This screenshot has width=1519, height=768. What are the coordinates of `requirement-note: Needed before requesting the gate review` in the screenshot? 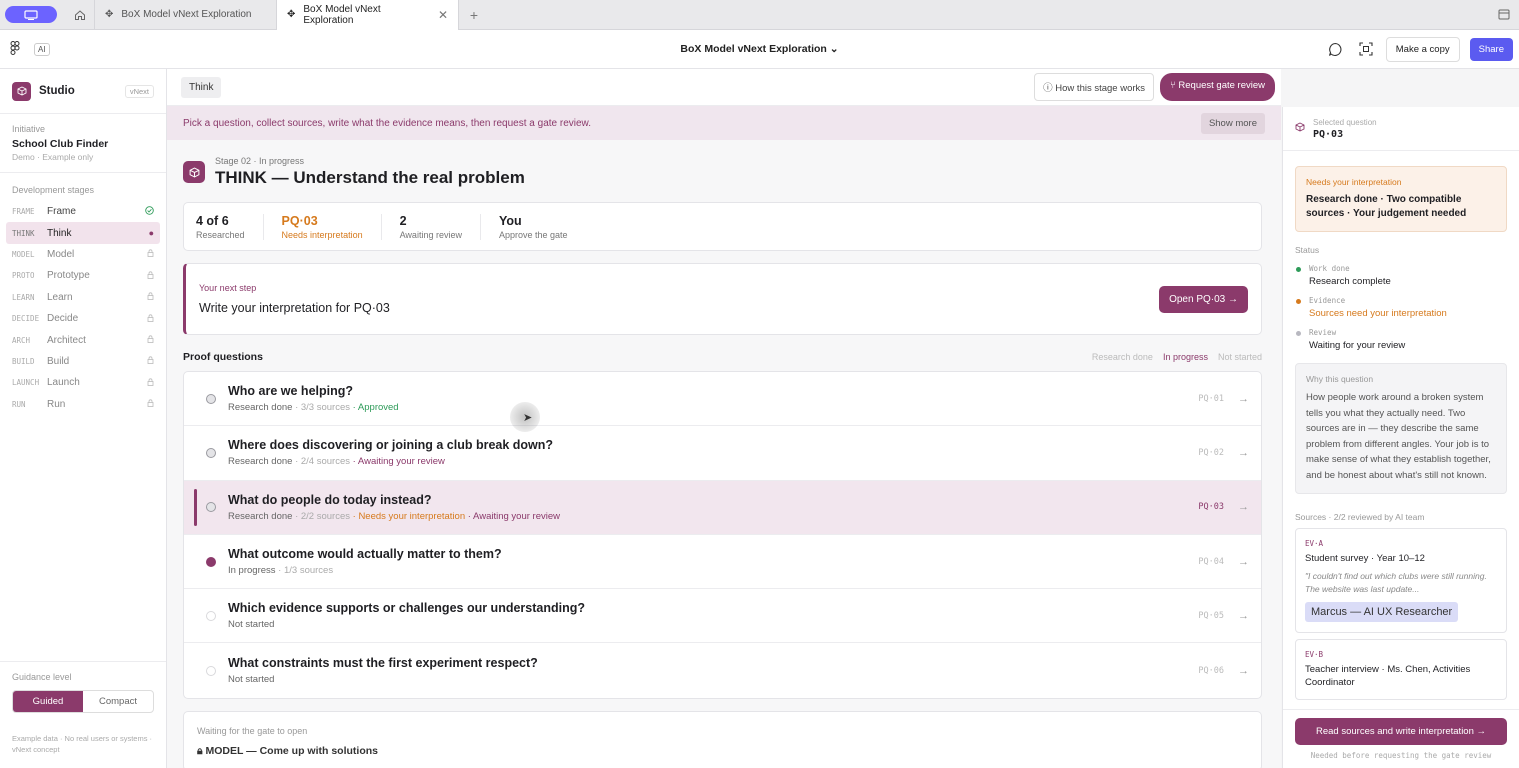 It's located at (1401, 755).